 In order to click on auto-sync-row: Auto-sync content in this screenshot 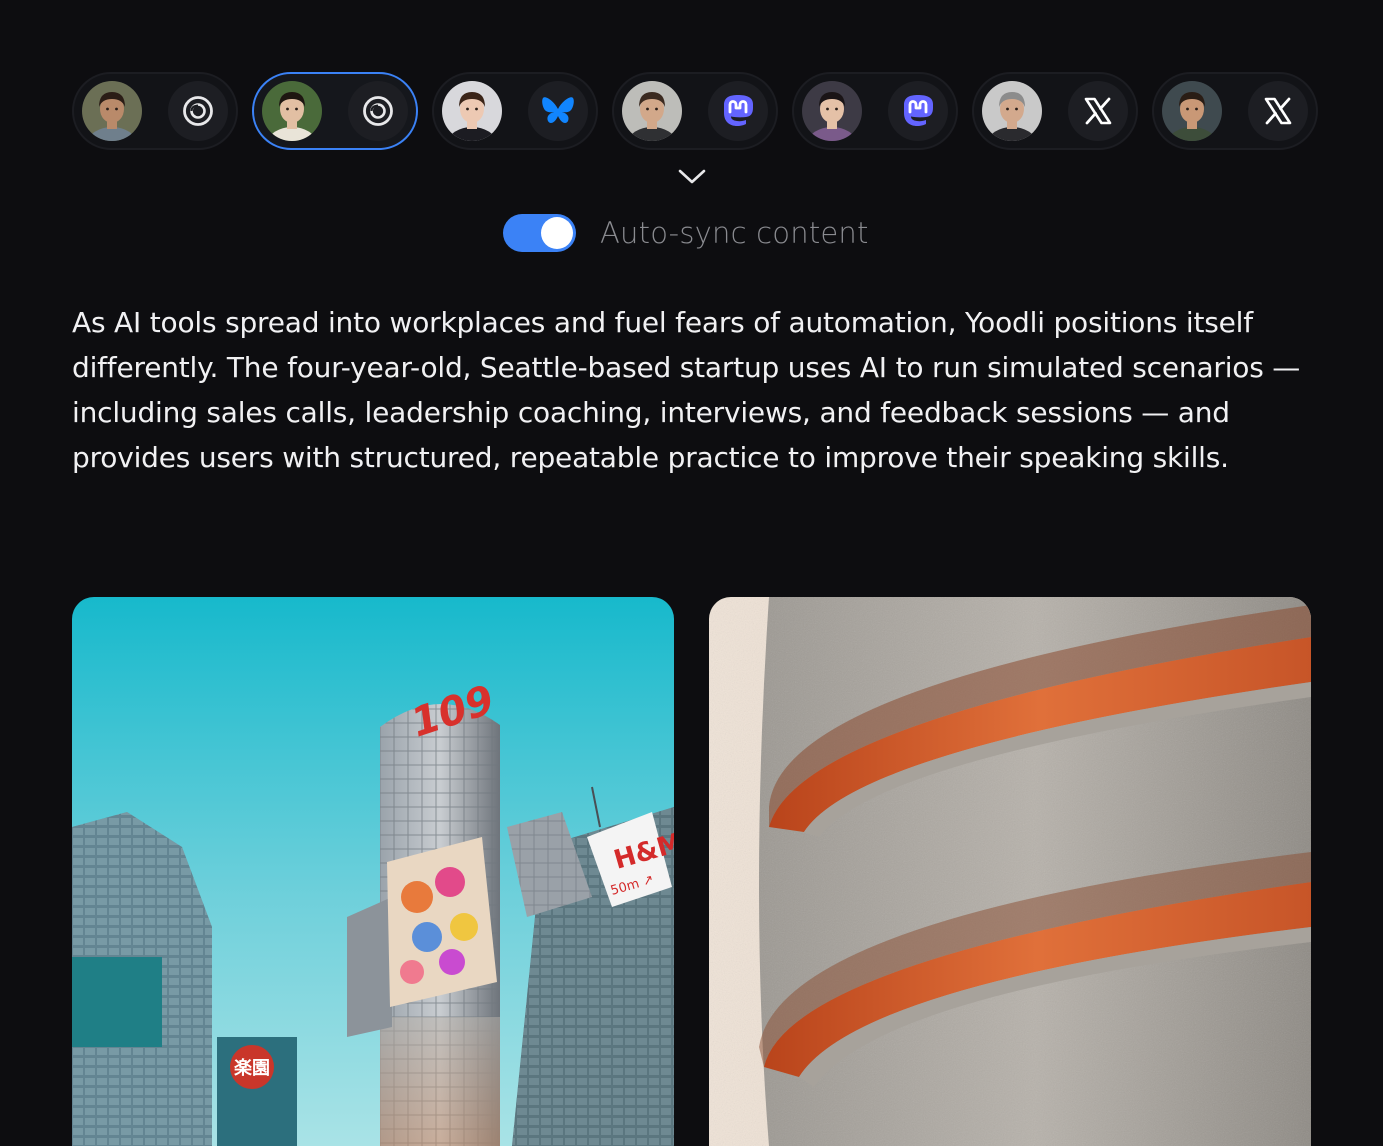, I will do `click(686, 233)`.